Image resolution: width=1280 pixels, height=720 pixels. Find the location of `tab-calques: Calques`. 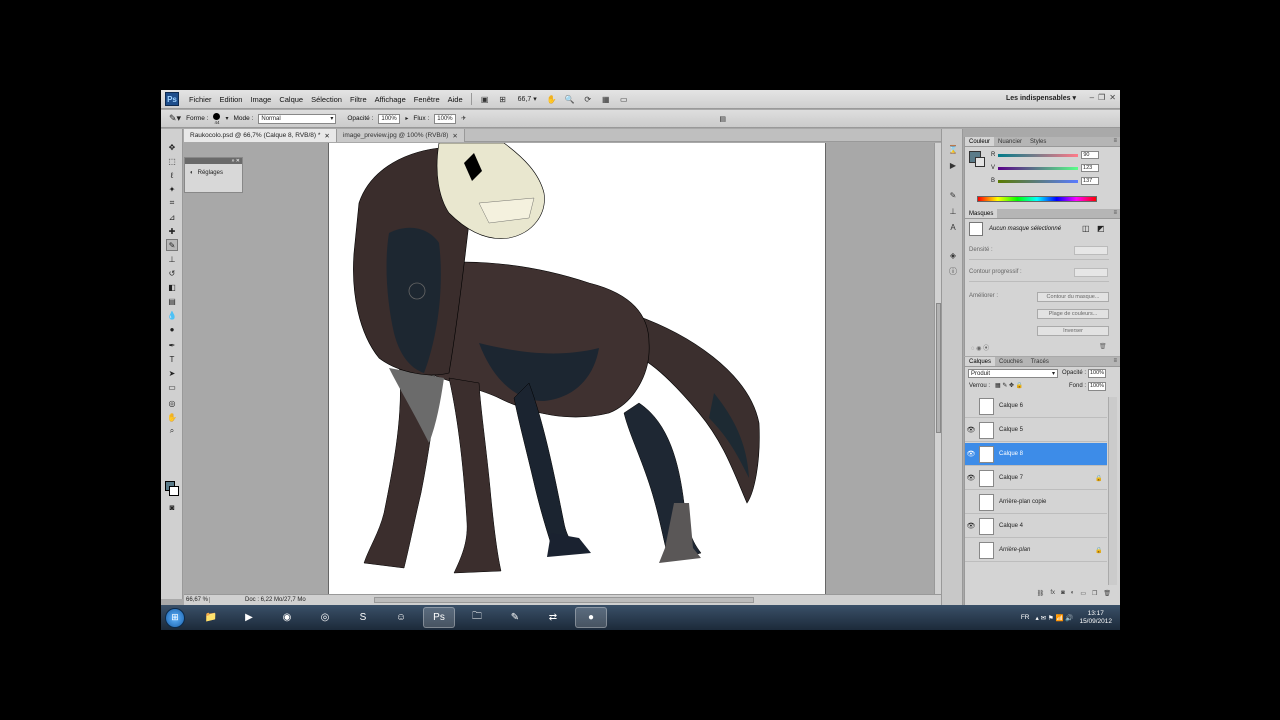

tab-calques: Calques is located at coordinates (980, 361).